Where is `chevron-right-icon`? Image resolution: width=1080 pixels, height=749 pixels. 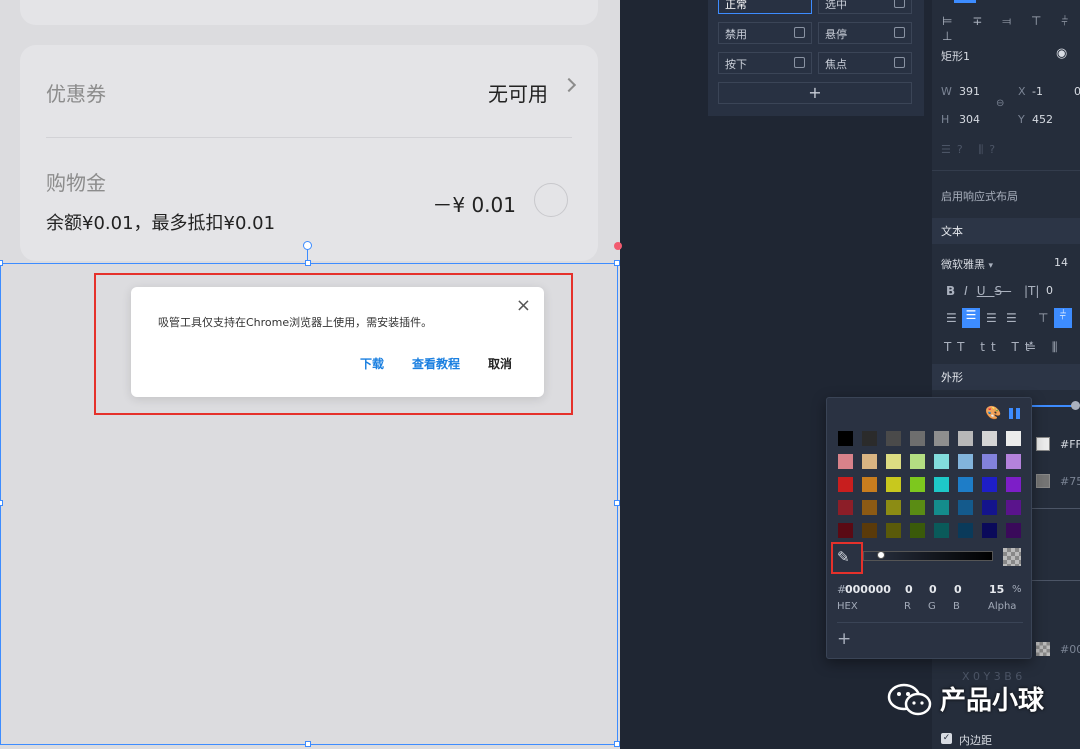
chevron-right-icon is located at coordinates (569, 85).